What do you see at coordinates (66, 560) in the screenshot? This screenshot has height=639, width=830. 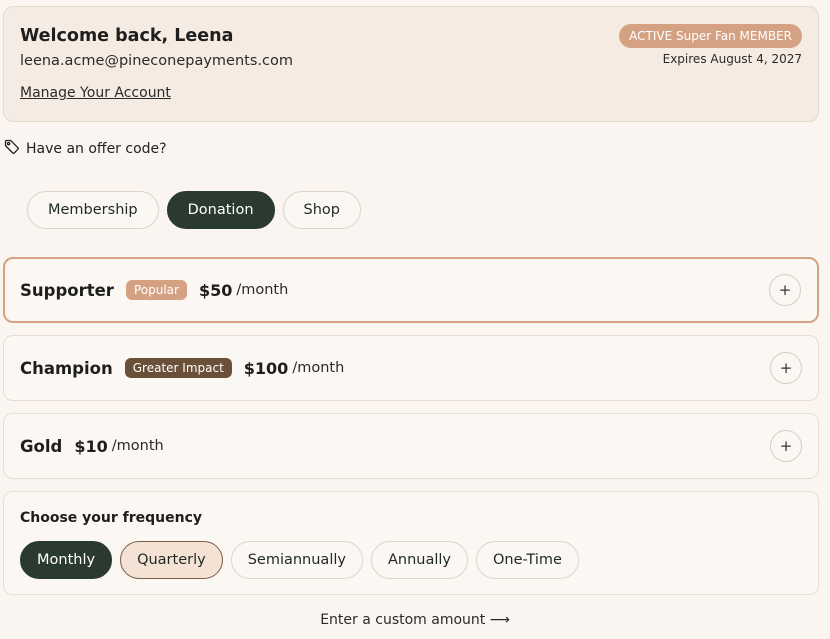 I see `frequency-monthly: Monthly` at bounding box center [66, 560].